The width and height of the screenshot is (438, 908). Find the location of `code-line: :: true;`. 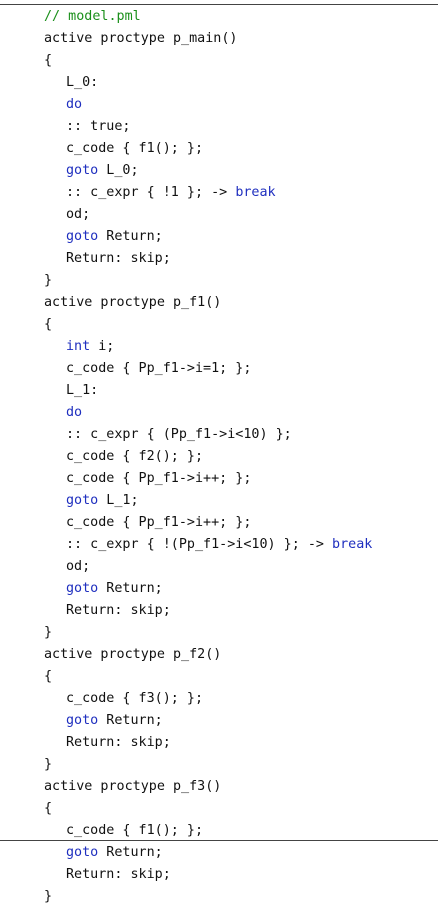

code-line: :: true; is located at coordinates (208, 127).